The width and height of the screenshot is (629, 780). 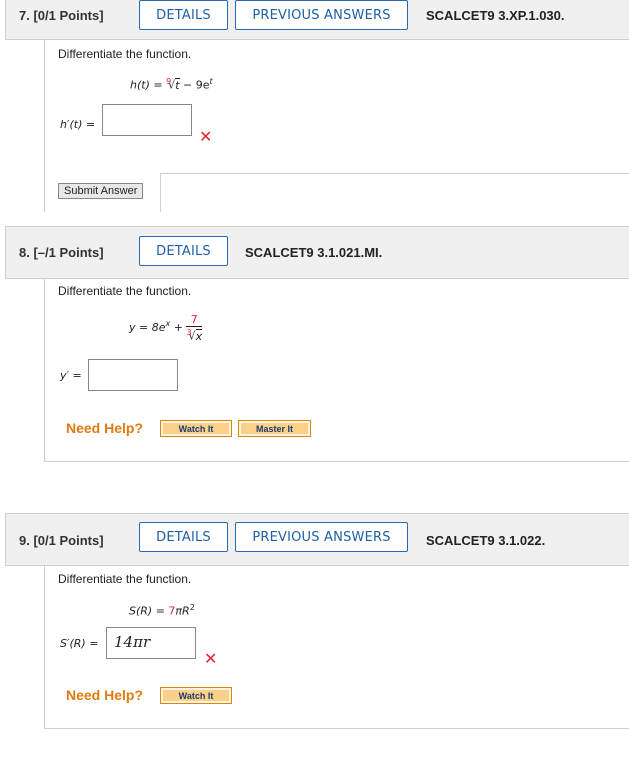 What do you see at coordinates (68, 252) in the screenshot?
I see `question-points: [–/1 Points]` at bounding box center [68, 252].